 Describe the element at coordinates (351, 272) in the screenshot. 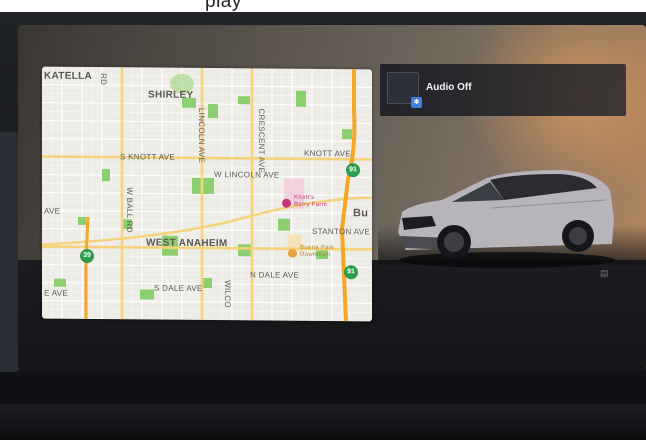

I see `route-91-bottom-shield-icon: 91` at that location.